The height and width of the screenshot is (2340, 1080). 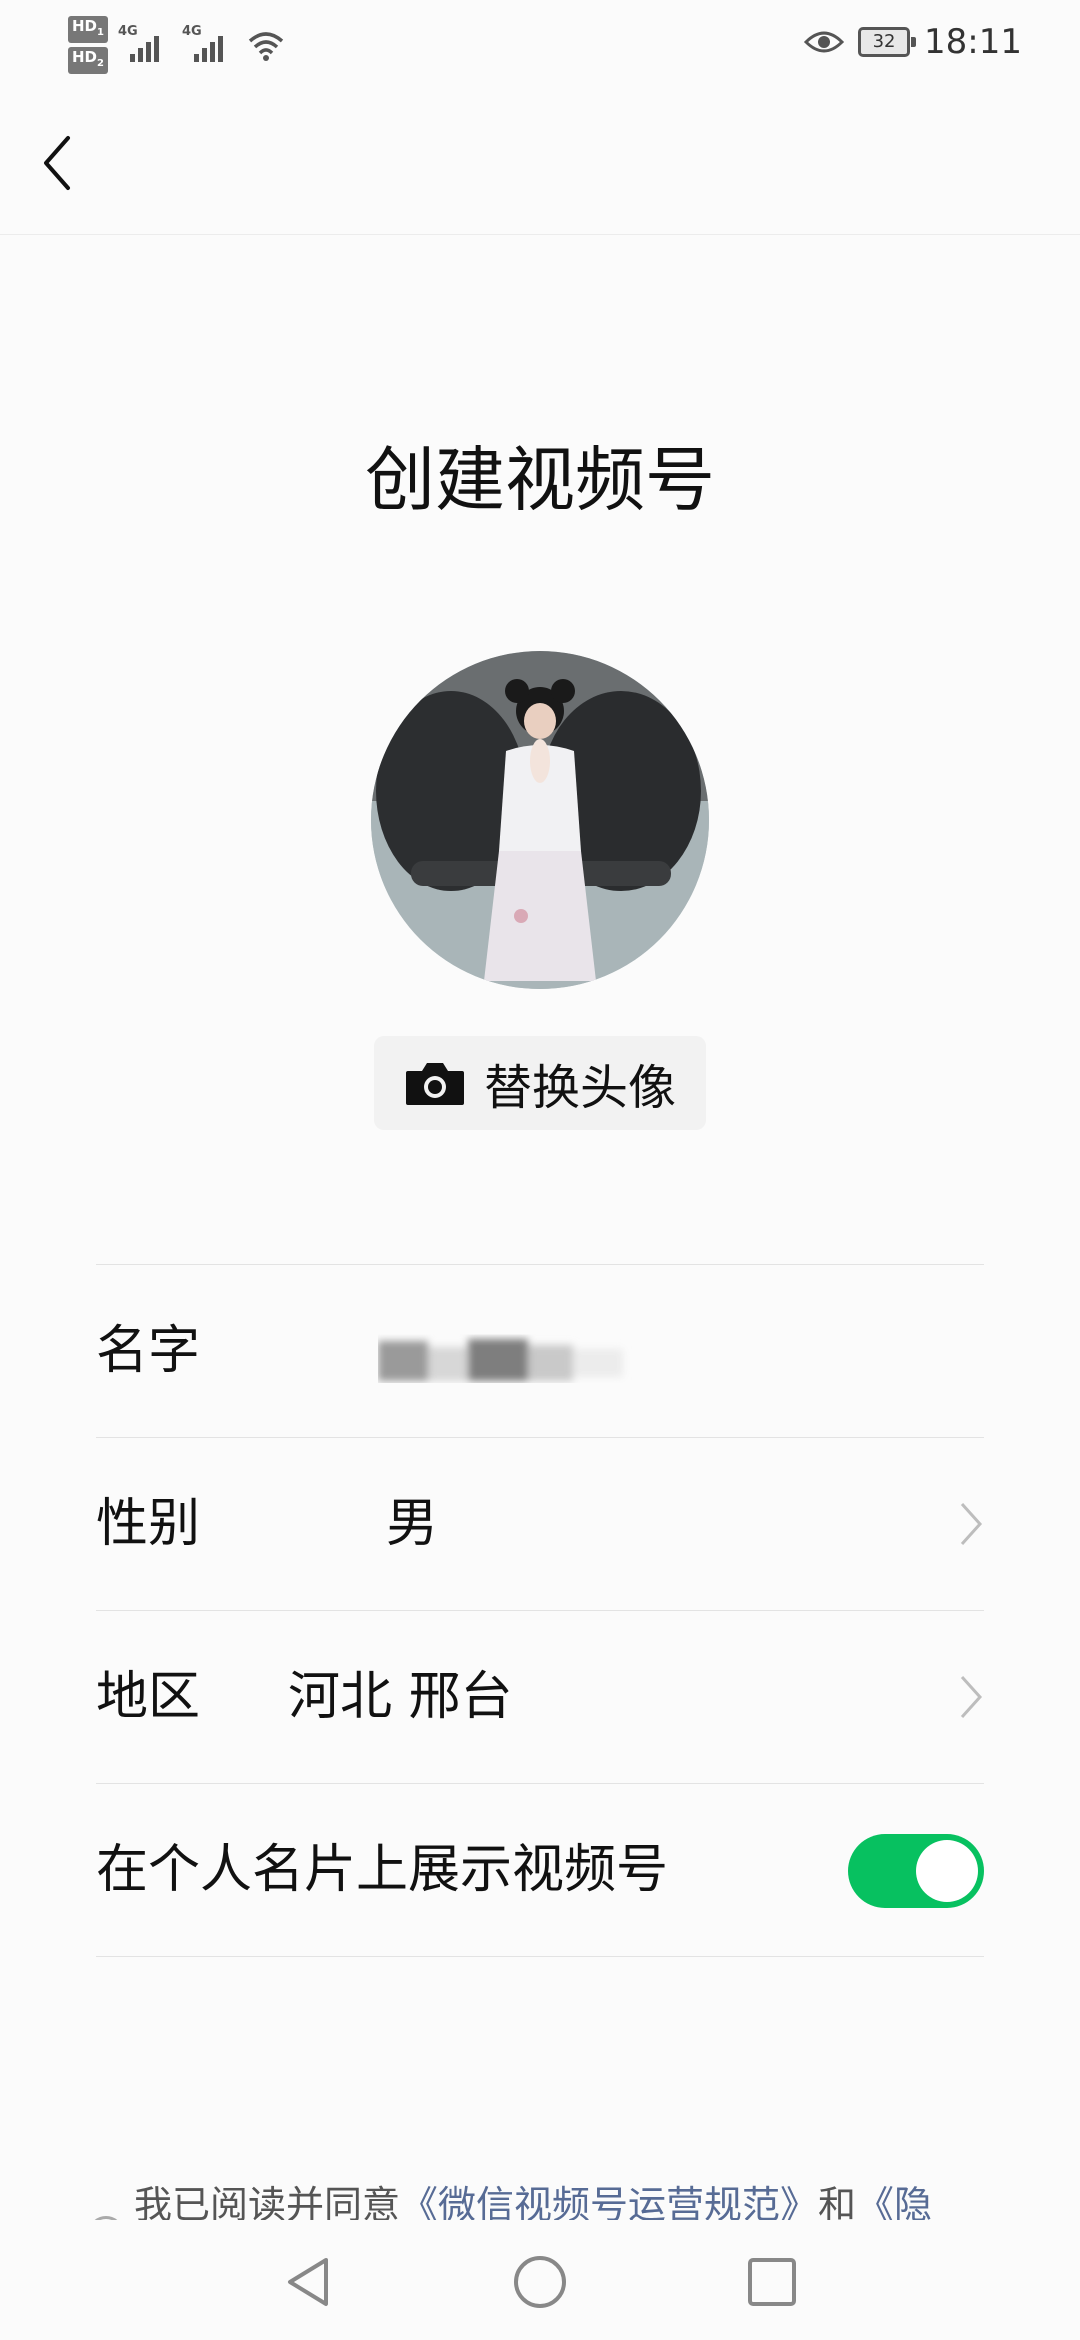 What do you see at coordinates (148, 1351) in the screenshot?
I see `name-label: 名字` at bounding box center [148, 1351].